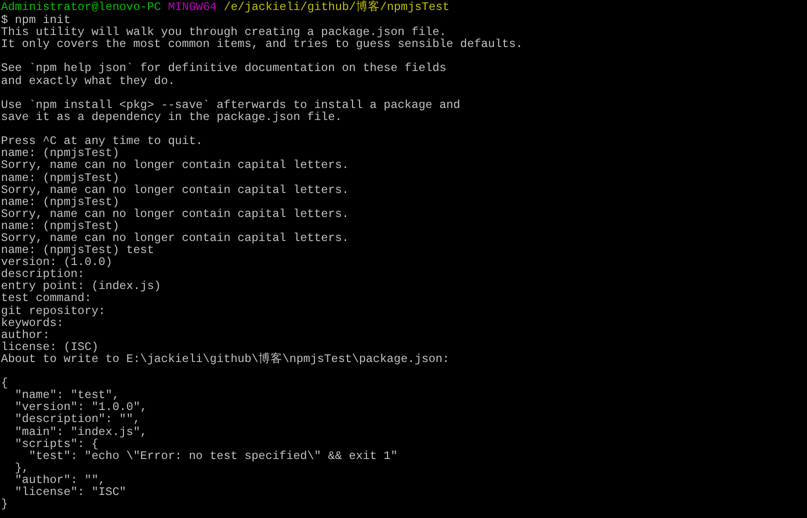 The height and width of the screenshot is (518, 807). Describe the element at coordinates (192, 8) in the screenshot. I see `prompt-text: MINGW64` at that location.